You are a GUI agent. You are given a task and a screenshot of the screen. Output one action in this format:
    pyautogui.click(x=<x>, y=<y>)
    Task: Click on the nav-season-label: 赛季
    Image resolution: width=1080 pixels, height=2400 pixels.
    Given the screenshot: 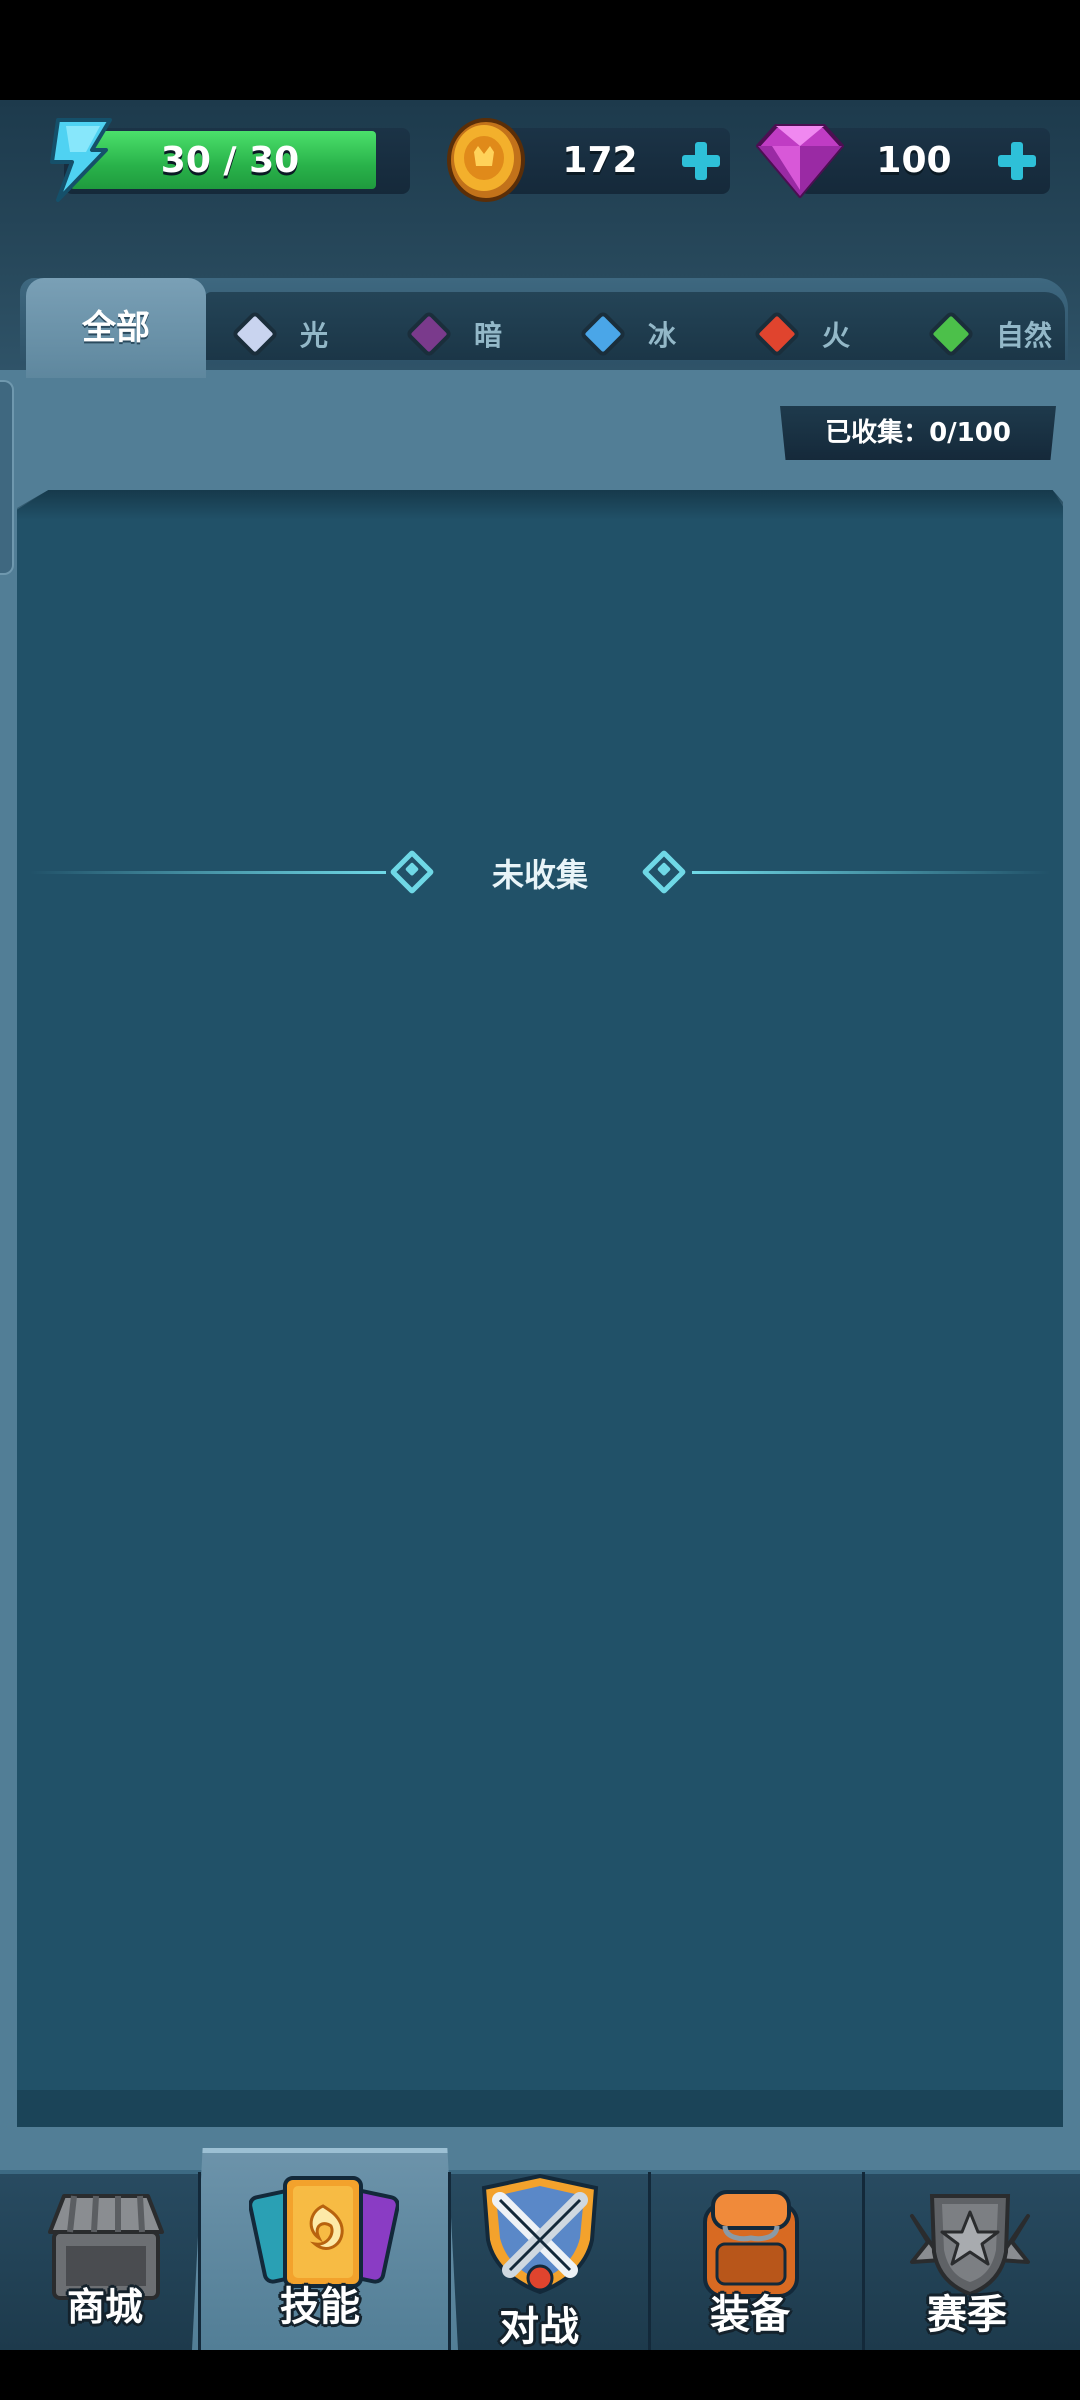 What is the action you would take?
    pyautogui.click(x=967, y=2315)
    